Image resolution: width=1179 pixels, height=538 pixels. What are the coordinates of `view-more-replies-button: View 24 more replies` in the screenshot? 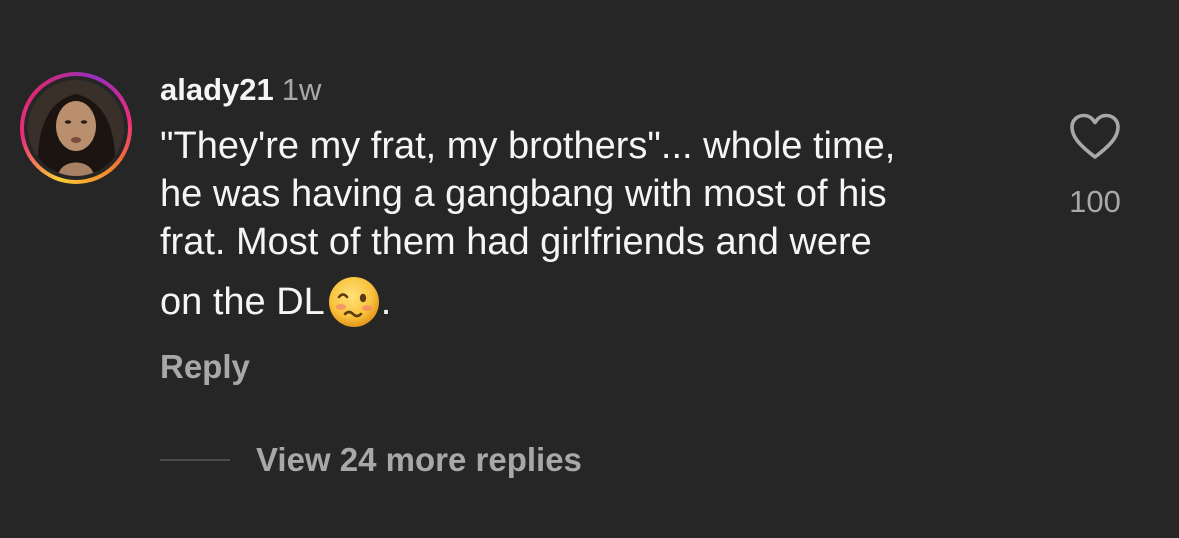 It's located at (371, 460).